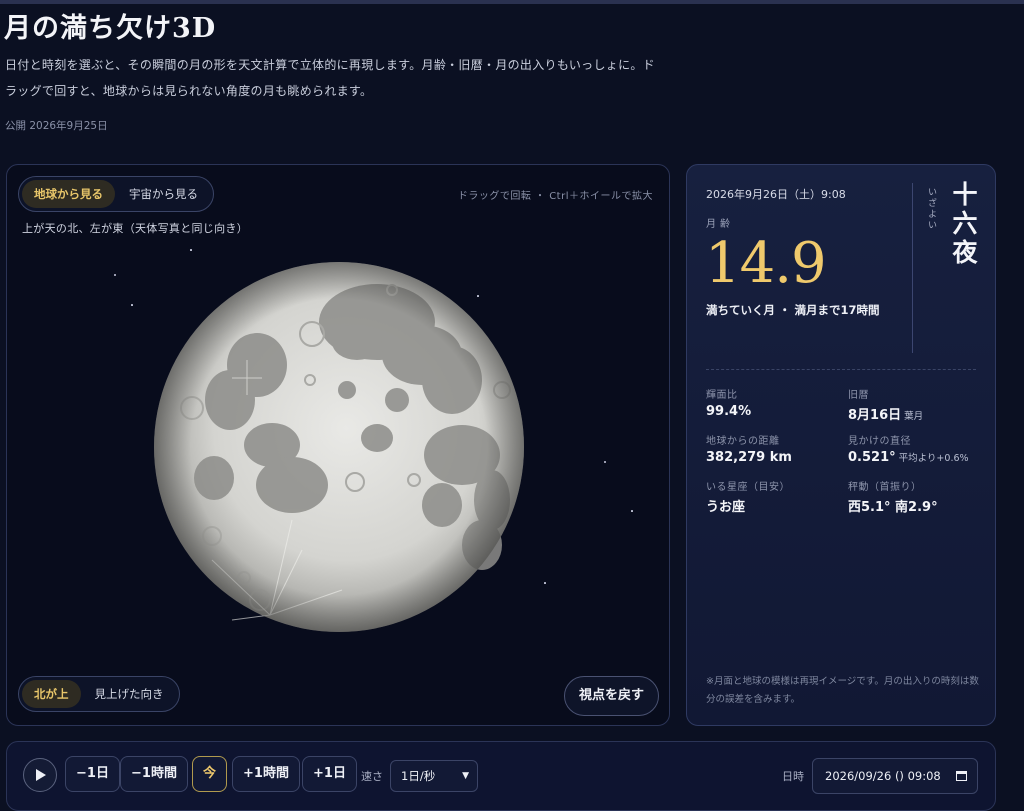  Describe the element at coordinates (748, 487) in the screenshot. I see `stat-label: いる星座（目安）` at that location.